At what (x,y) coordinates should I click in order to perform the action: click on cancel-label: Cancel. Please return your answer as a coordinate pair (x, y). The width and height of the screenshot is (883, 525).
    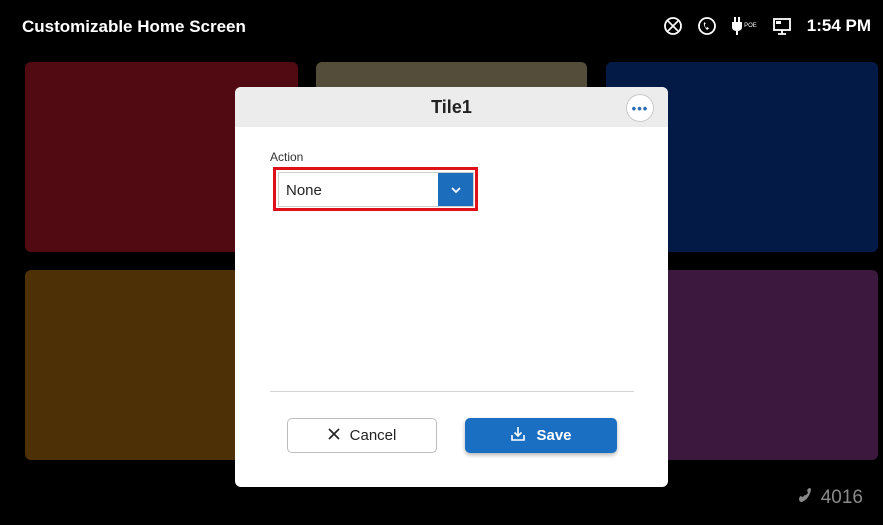
    Looking at the image, I should click on (373, 435).